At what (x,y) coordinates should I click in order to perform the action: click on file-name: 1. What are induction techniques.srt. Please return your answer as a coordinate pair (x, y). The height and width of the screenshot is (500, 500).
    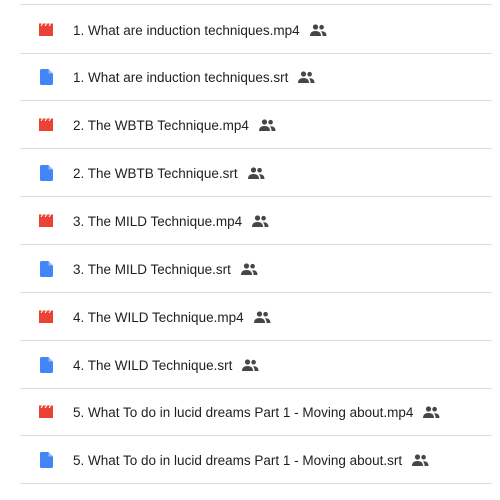
    Looking at the image, I should click on (181, 77).